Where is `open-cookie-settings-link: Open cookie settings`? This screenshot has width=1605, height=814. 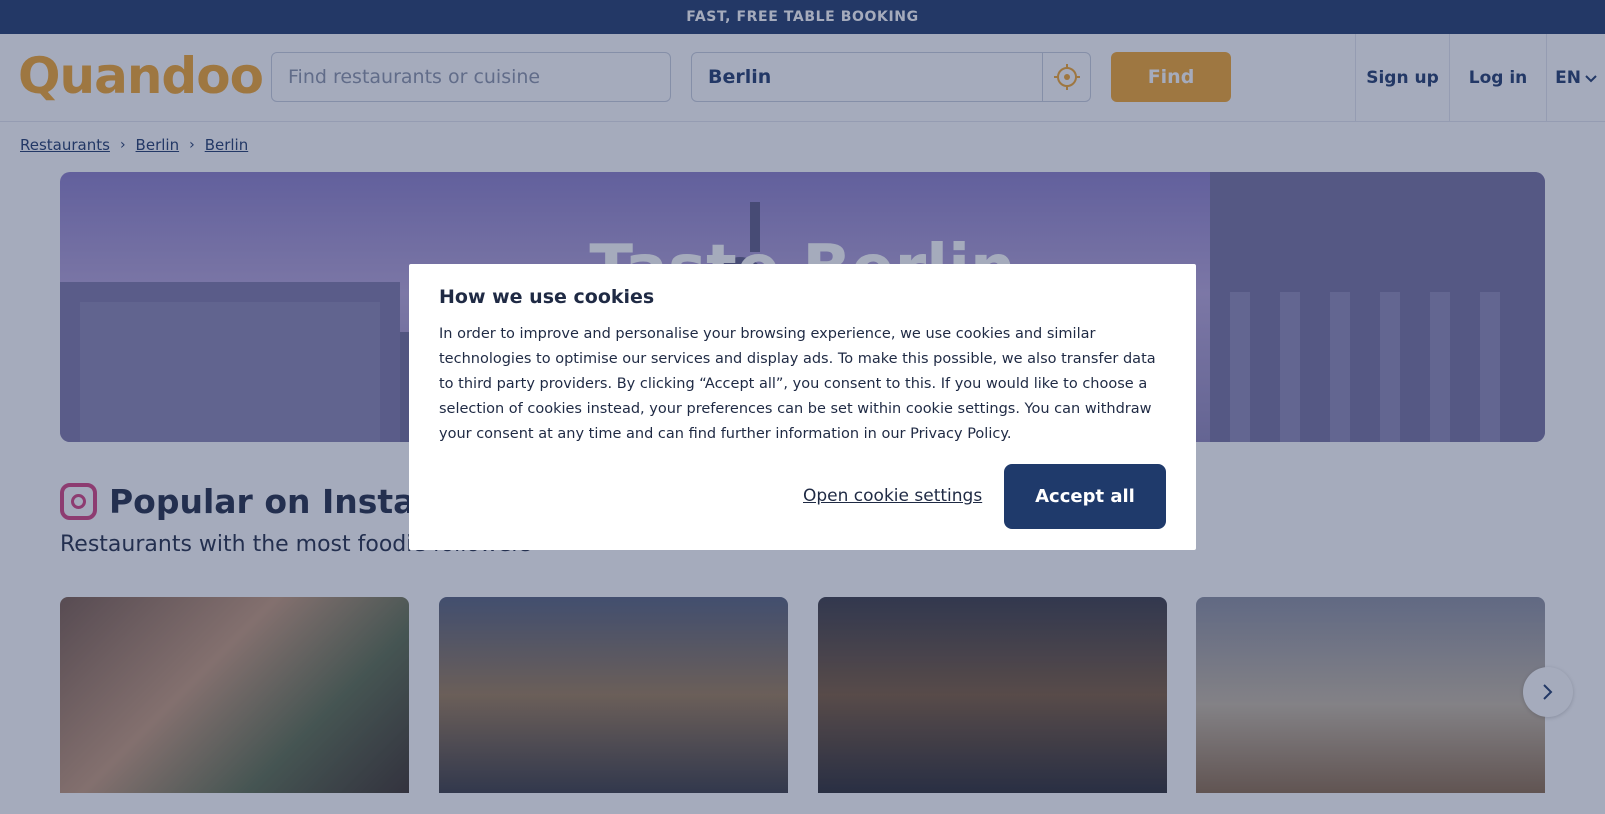 open-cookie-settings-link: Open cookie settings is located at coordinates (898, 496).